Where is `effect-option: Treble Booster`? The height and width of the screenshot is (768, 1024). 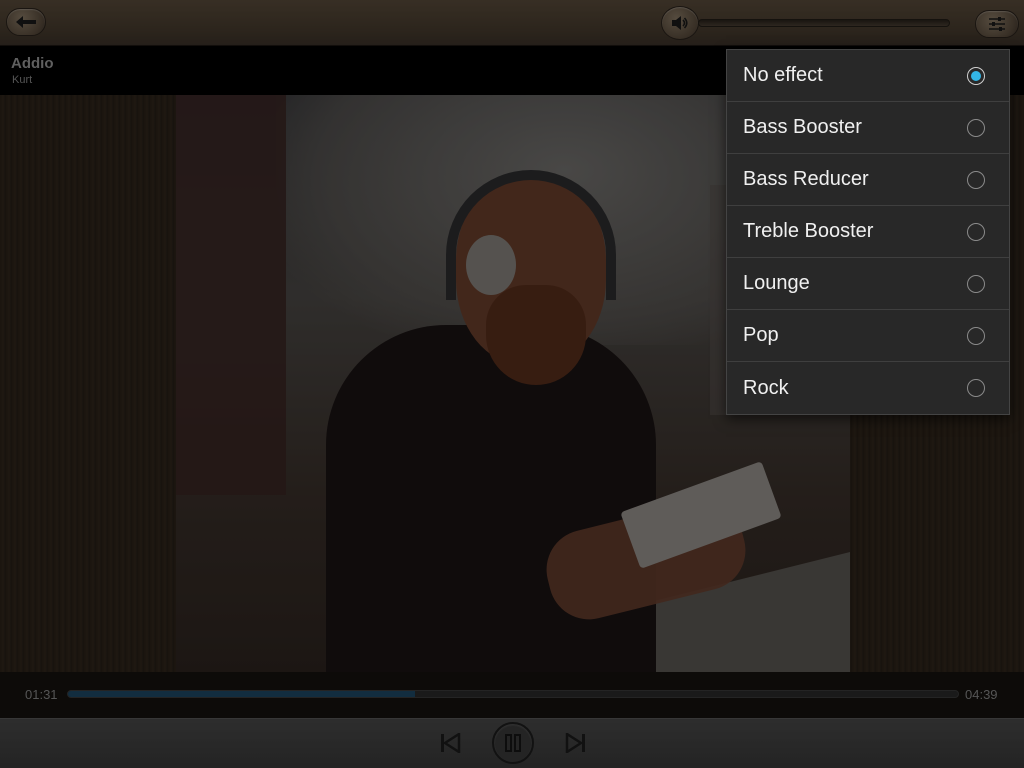
effect-option: Treble Booster is located at coordinates (868, 232).